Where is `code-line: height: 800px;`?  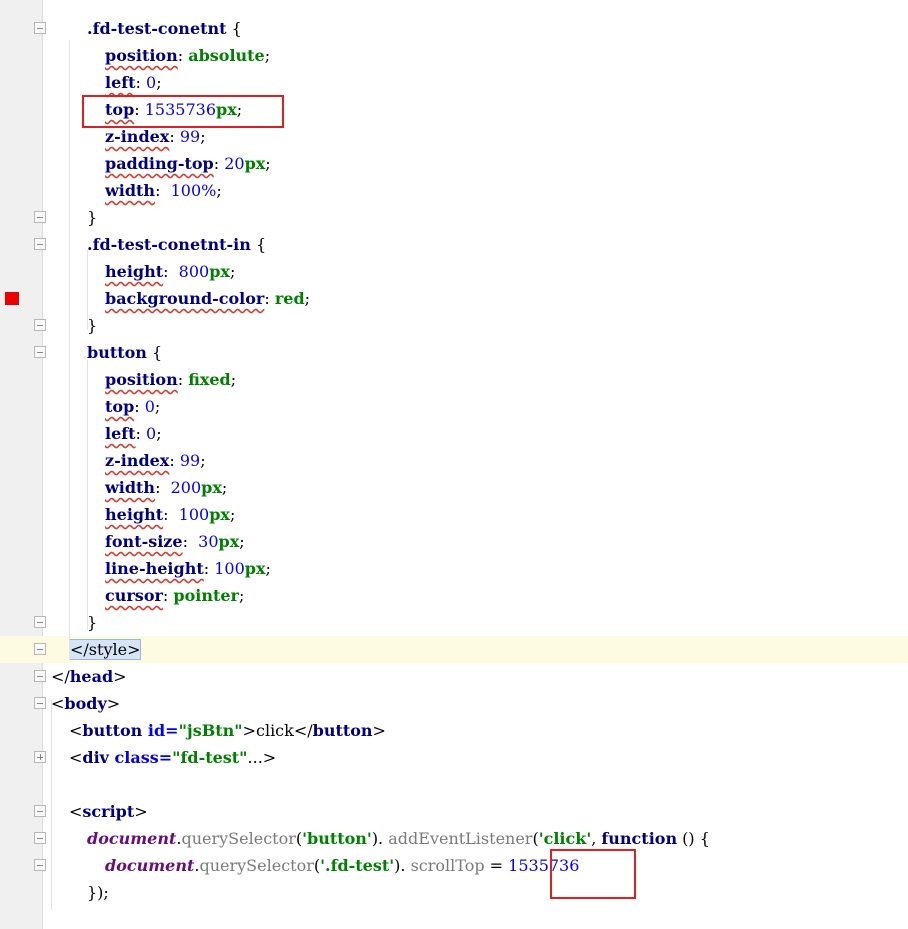
code-line: height: 800px; is located at coordinates (454, 271).